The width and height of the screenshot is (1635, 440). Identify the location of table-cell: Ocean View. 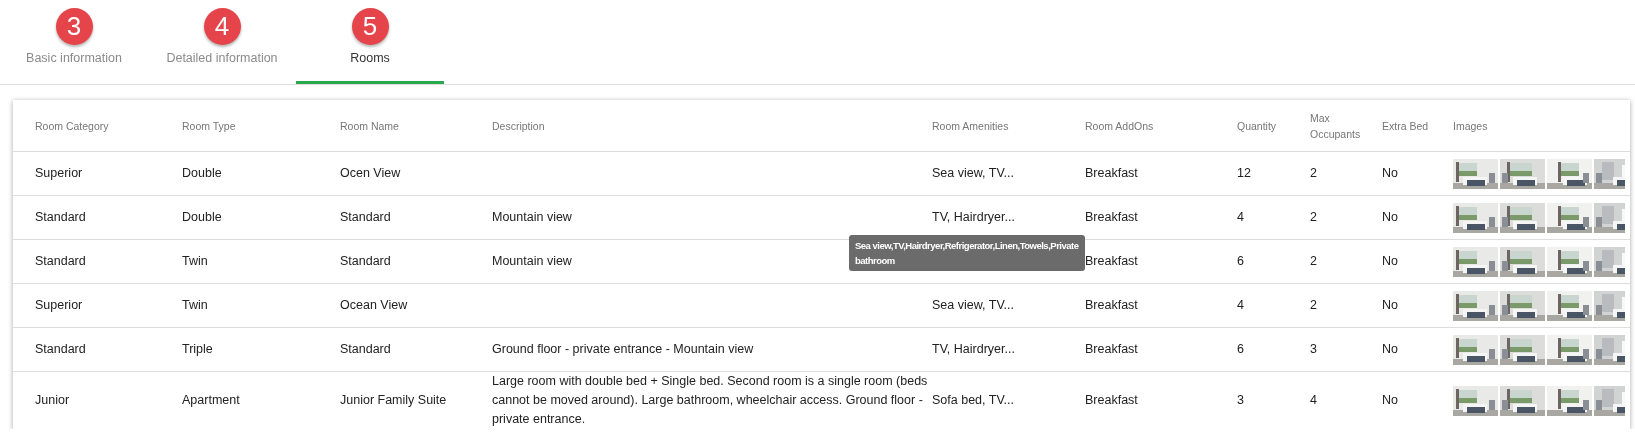
(374, 305).